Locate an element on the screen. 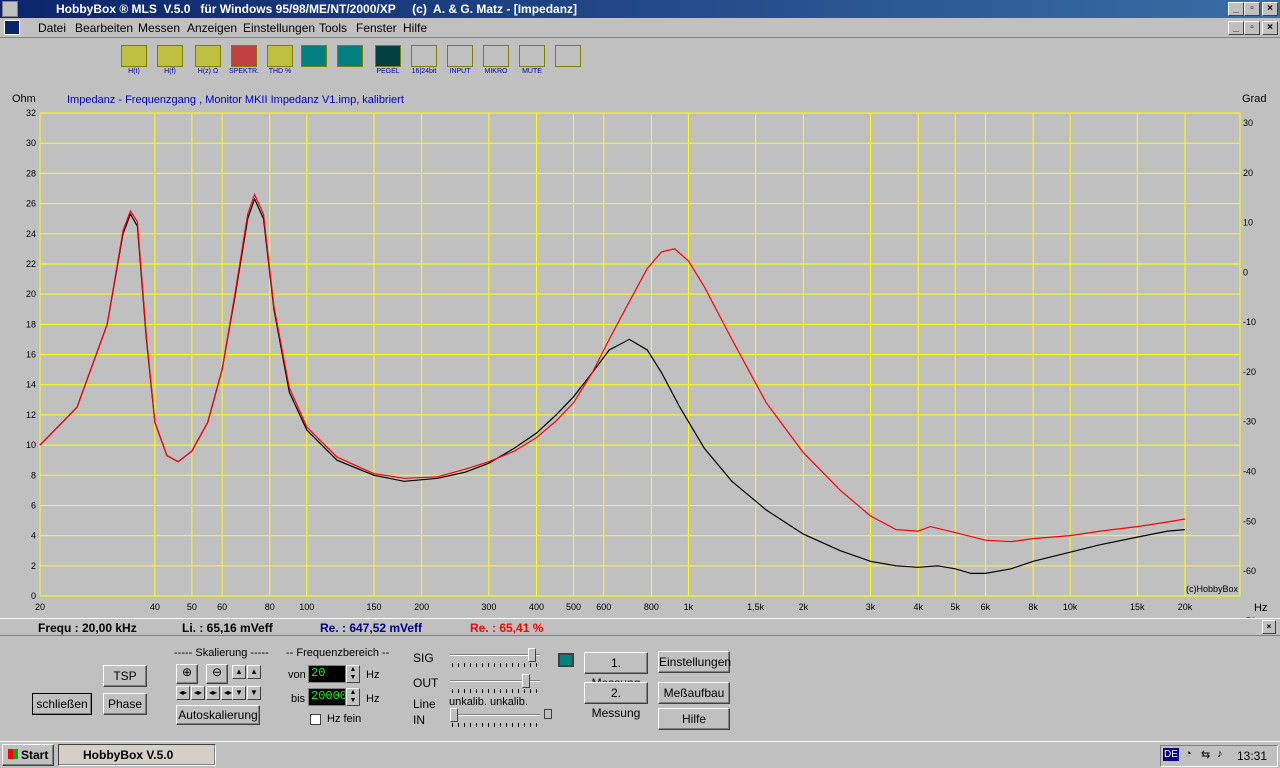  app-icon is located at coordinates (10, 9).